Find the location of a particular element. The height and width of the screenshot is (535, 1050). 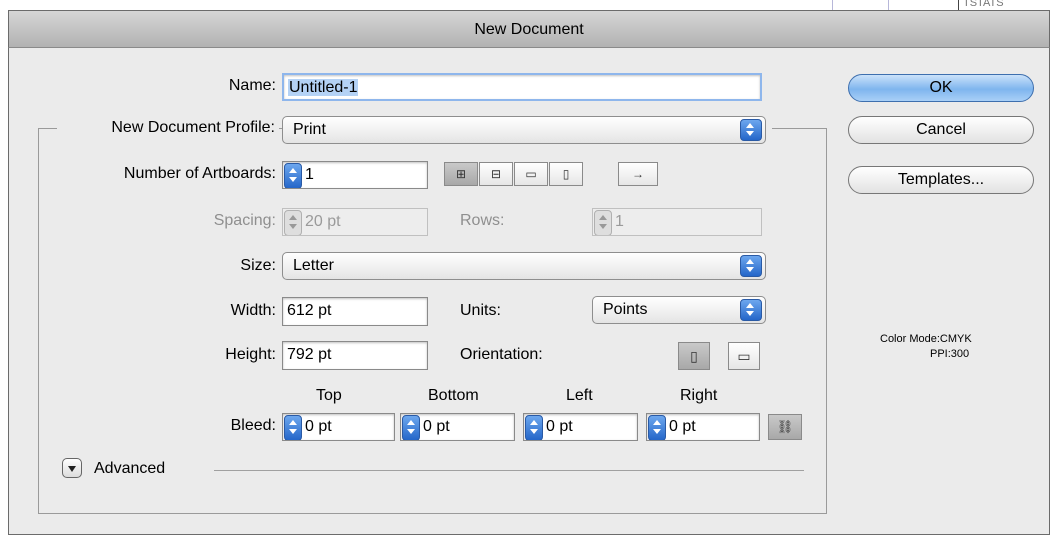

bleed-top-label: Top is located at coordinates (329, 395).